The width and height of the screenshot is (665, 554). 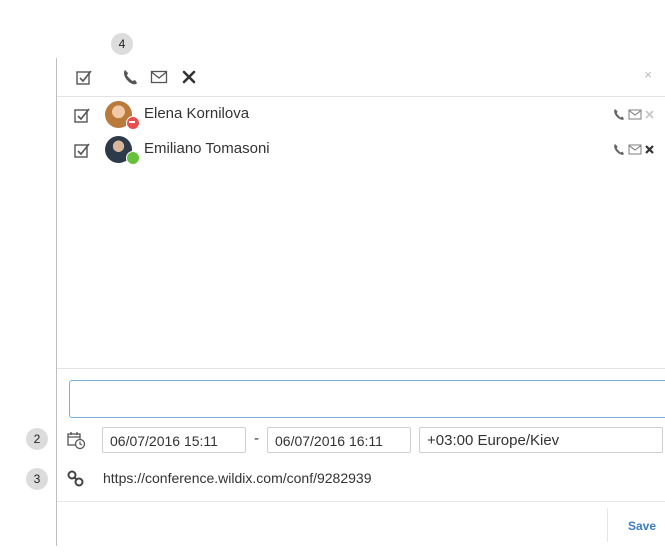 I want to click on calendar-clock-icon, so click(x=76, y=441).